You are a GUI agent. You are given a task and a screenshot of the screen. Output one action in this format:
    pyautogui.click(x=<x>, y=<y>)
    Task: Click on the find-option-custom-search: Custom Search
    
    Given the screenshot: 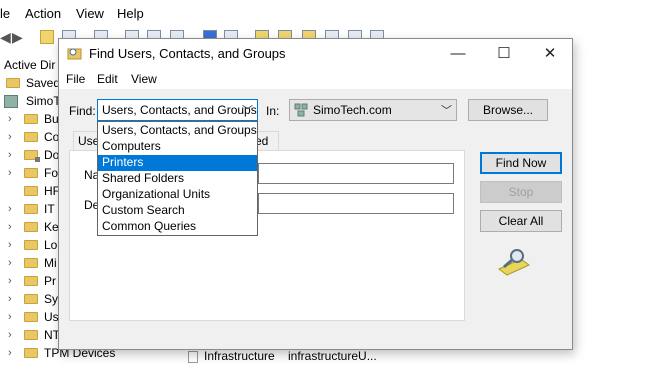 What is the action you would take?
    pyautogui.click(x=177, y=211)
    